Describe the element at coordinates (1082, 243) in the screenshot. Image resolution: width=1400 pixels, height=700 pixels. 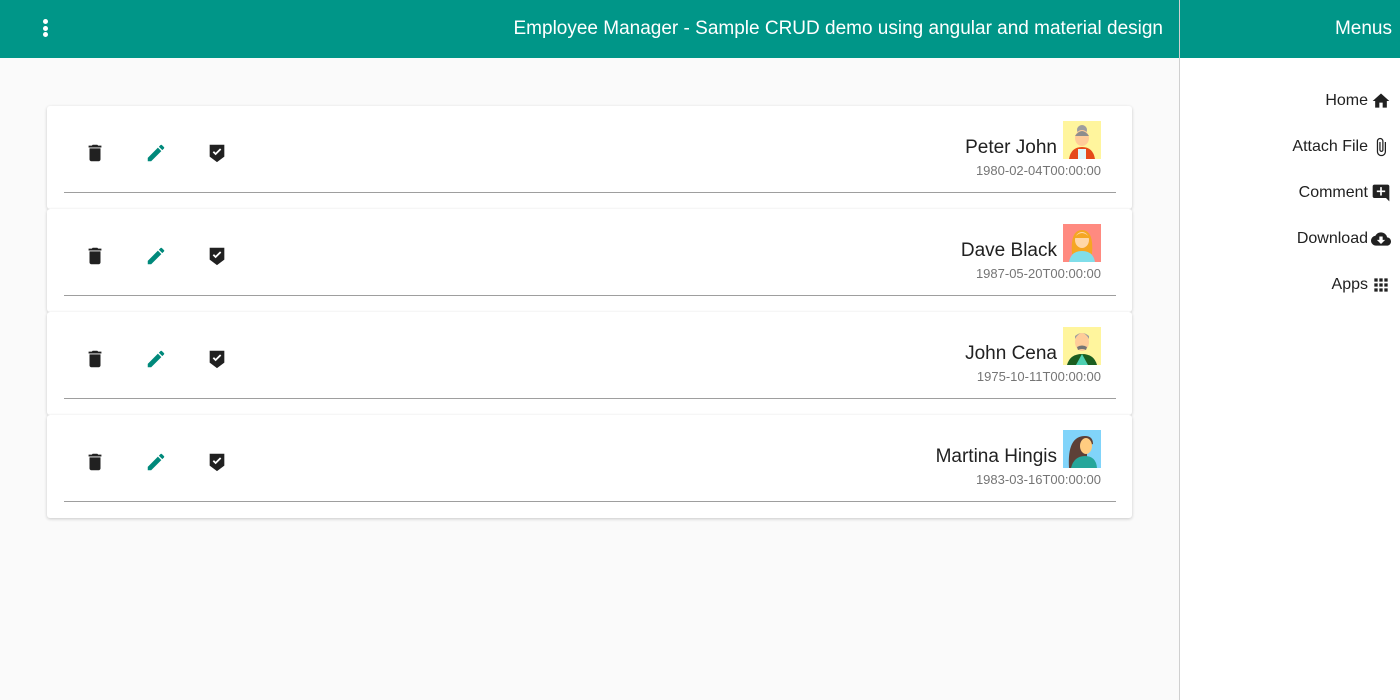
I see `blonde-woman-avatar` at that location.